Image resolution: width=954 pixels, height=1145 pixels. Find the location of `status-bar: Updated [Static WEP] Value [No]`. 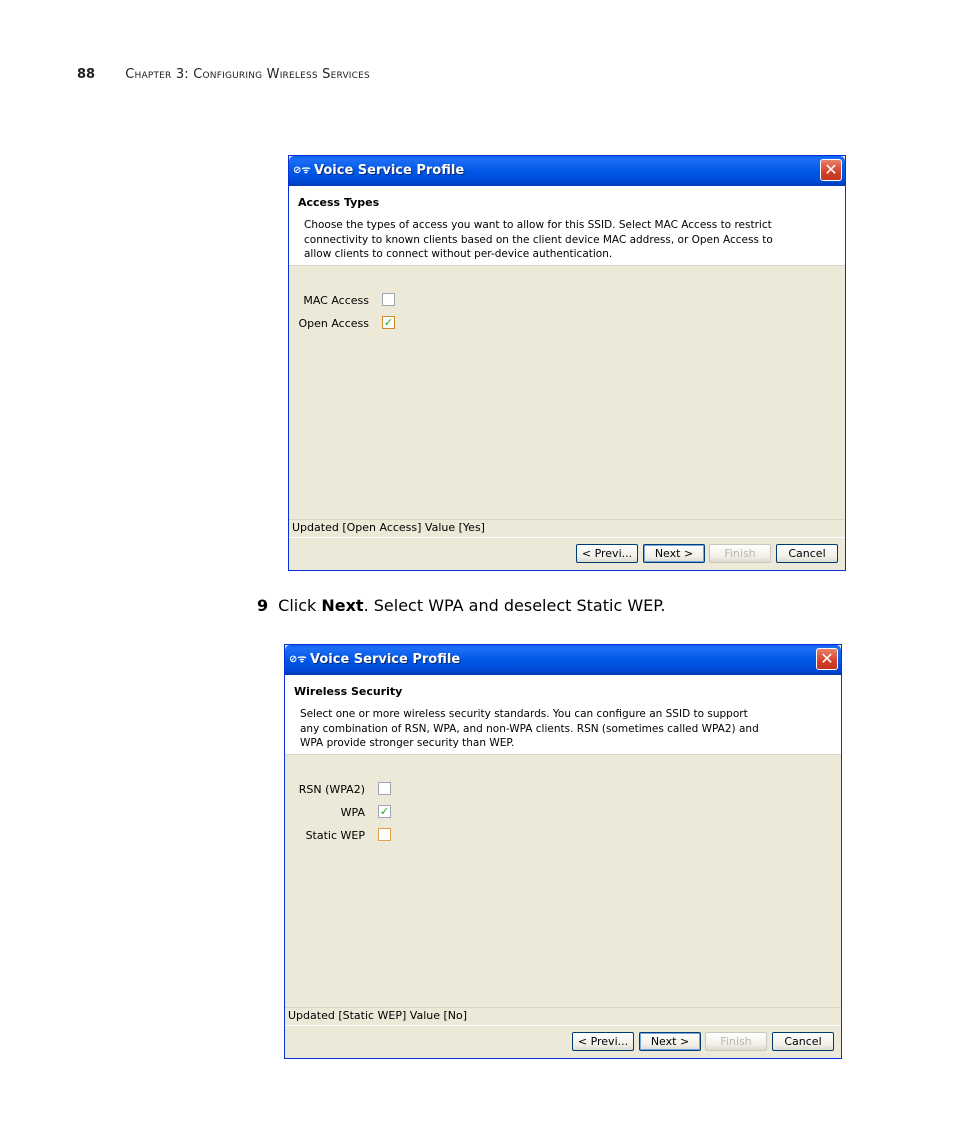

status-bar: Updated [Static WEP] Value [No] is located at coordinates (563, 1016).